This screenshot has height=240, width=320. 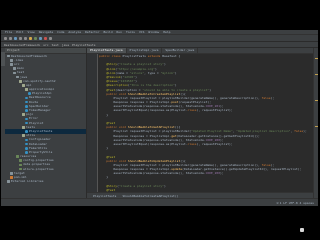 I want to click on run-icon, so click(x=35, y=38).